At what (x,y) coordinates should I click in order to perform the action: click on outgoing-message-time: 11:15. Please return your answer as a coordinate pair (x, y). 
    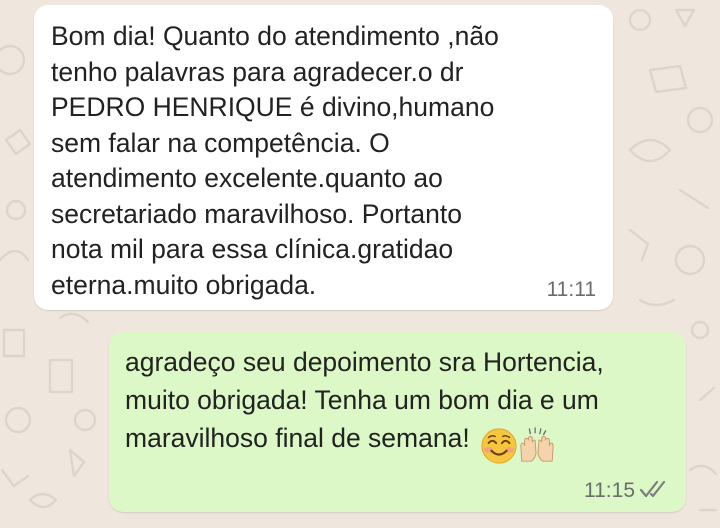
    Looking at the image, I should click on (609, 490).